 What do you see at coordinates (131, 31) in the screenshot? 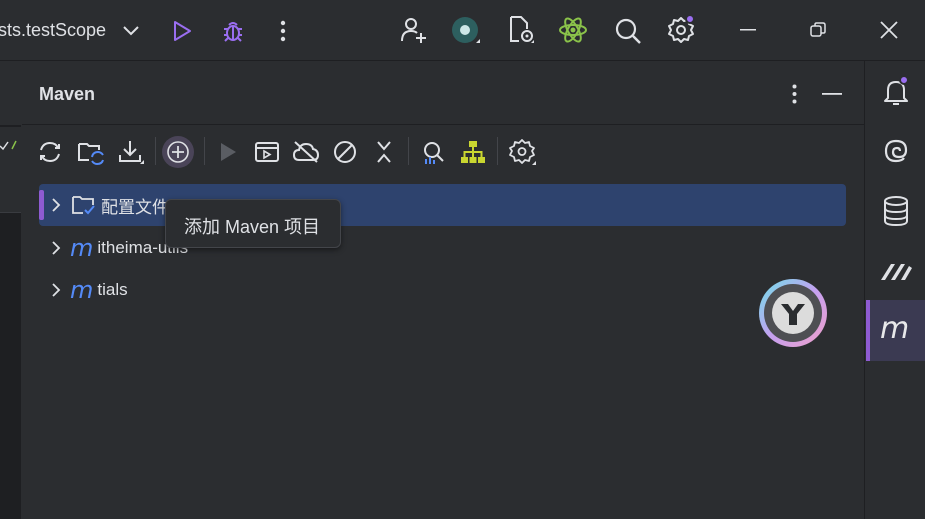
I see `chevron-down-icon` at bounding box center [131, 31].